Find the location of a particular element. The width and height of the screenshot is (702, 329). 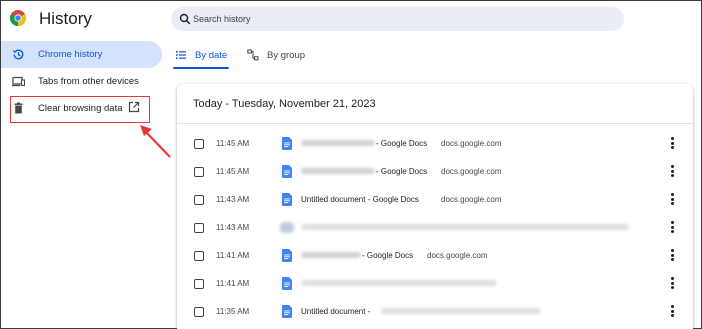

tab-label: By group is located at coordinates (286, 55).